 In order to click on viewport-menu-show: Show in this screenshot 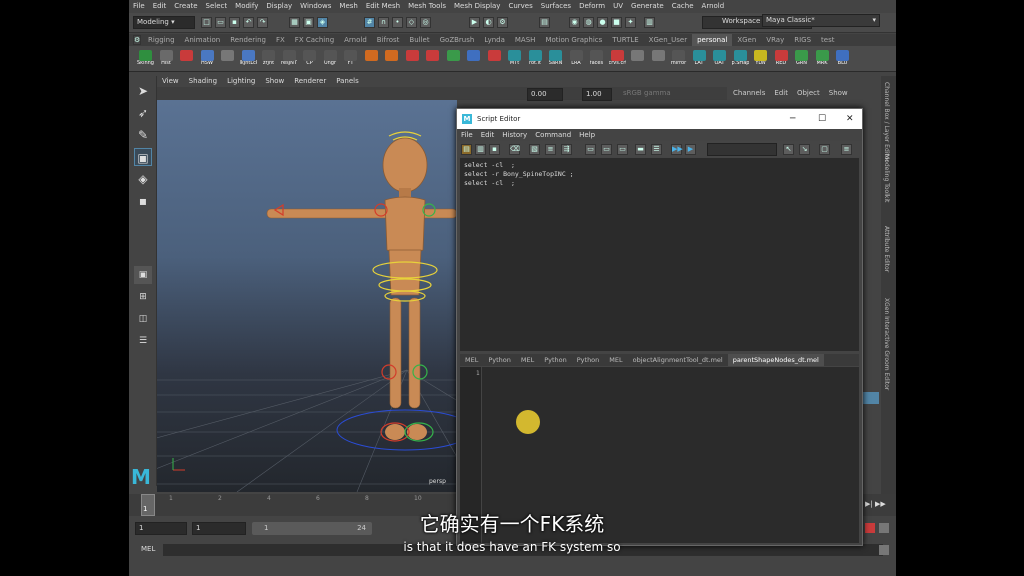, I will do `click(274, 81)`.